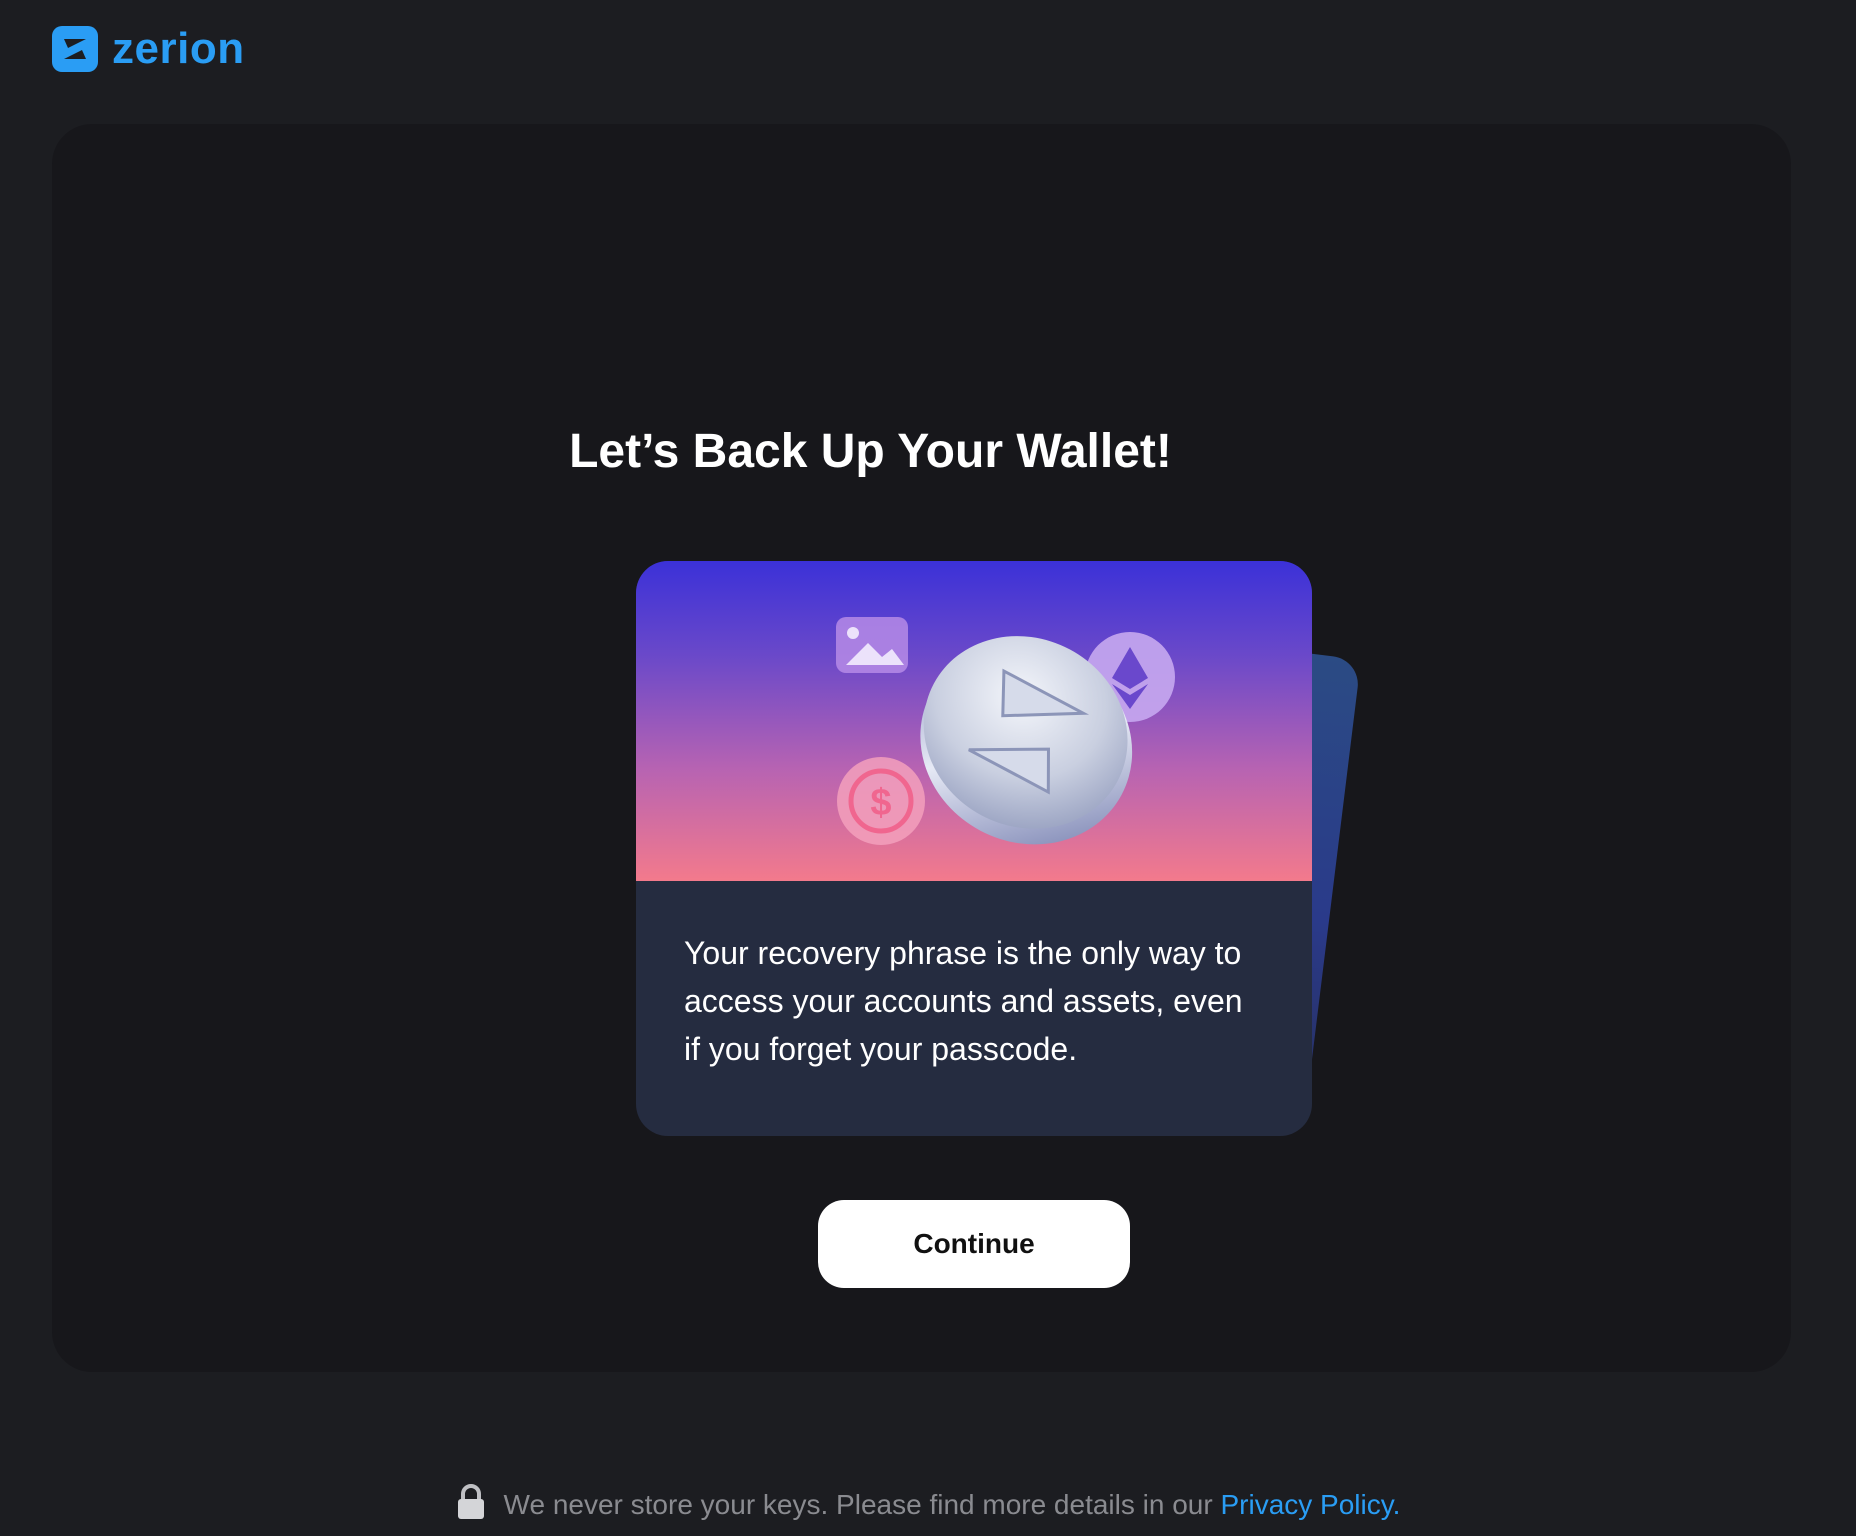  What do you see at coordinates (872, 645) in the screenshot?
I see `image-icon` at bounding box center [872, 645].